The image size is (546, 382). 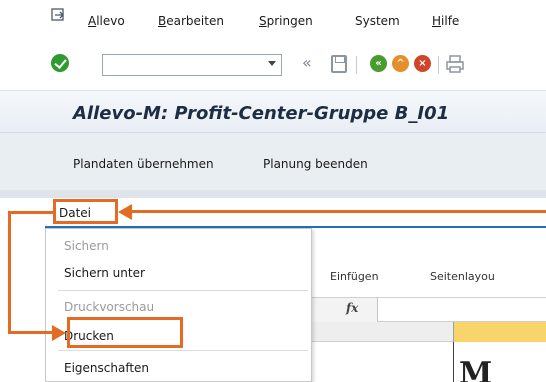 I want to click on title-bar: Allevo-M: Profit-Center-Gruppe B_I01, so click(x=273, y=111).